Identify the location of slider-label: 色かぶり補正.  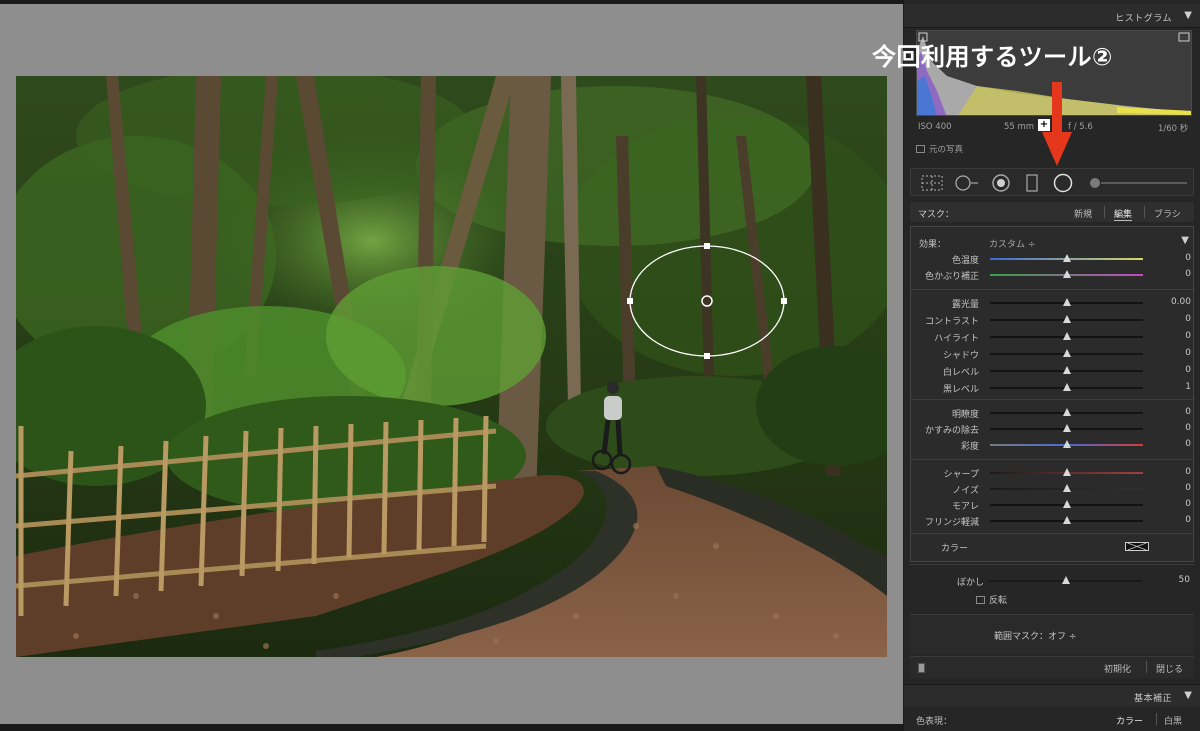
(951, 277).